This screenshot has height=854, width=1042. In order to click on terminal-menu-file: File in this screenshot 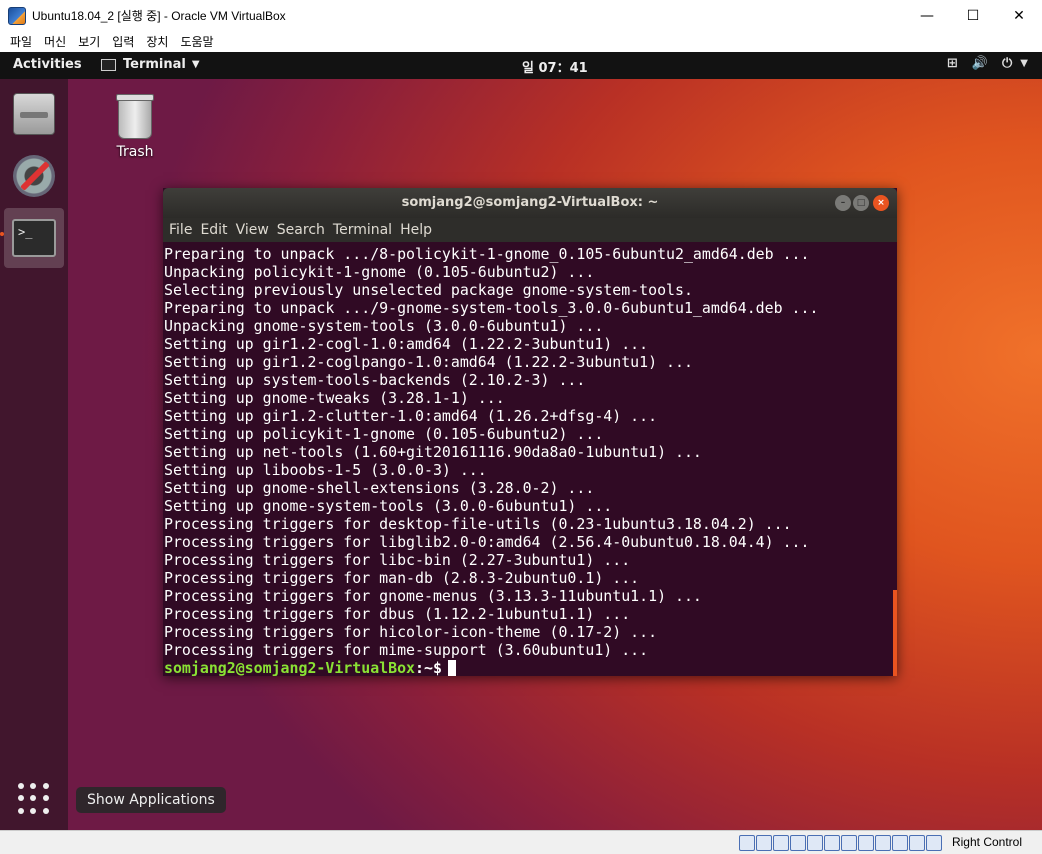, I will do `click(180, 230)`.